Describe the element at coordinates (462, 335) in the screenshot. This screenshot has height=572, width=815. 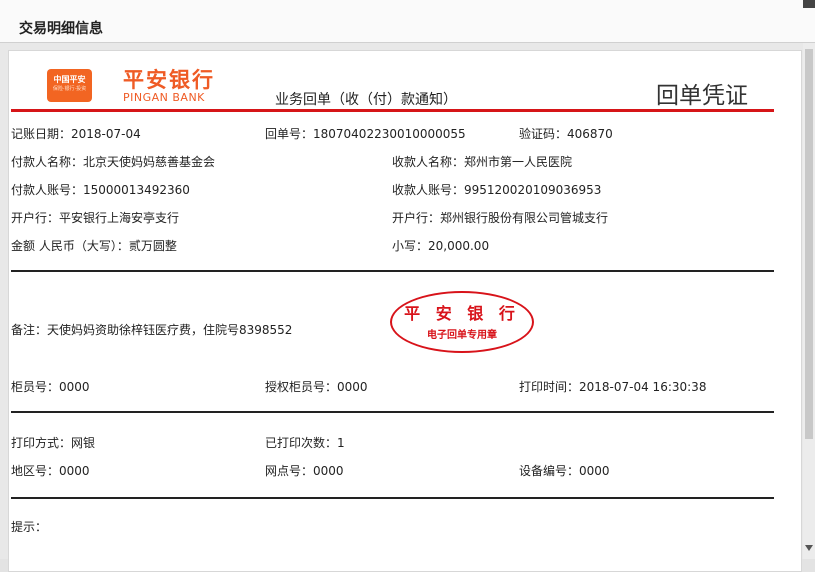
I see `stamp-label: 电子回单专用章` at that location.